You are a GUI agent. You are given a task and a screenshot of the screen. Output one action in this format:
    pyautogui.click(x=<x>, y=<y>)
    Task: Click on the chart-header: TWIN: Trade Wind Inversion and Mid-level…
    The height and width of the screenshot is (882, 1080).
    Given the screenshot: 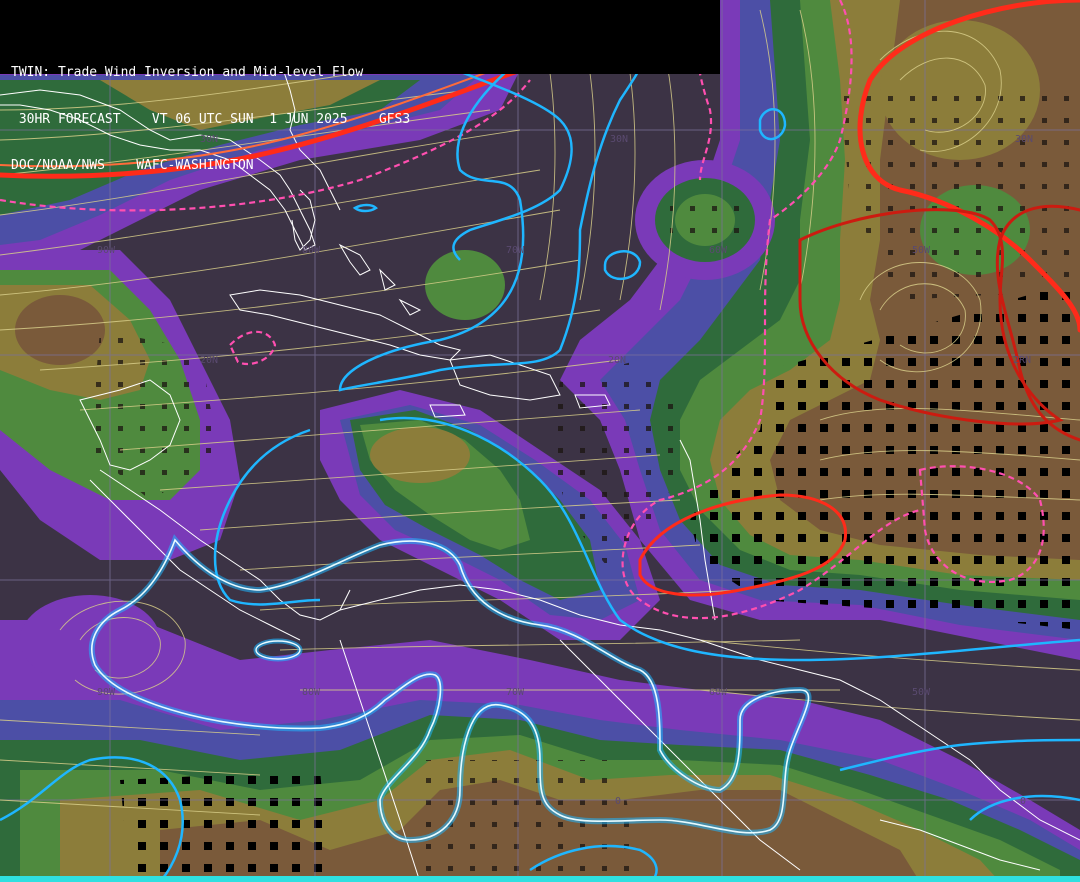 What is the action you would take?
    pyautogui.click(x=360, y=86)
    